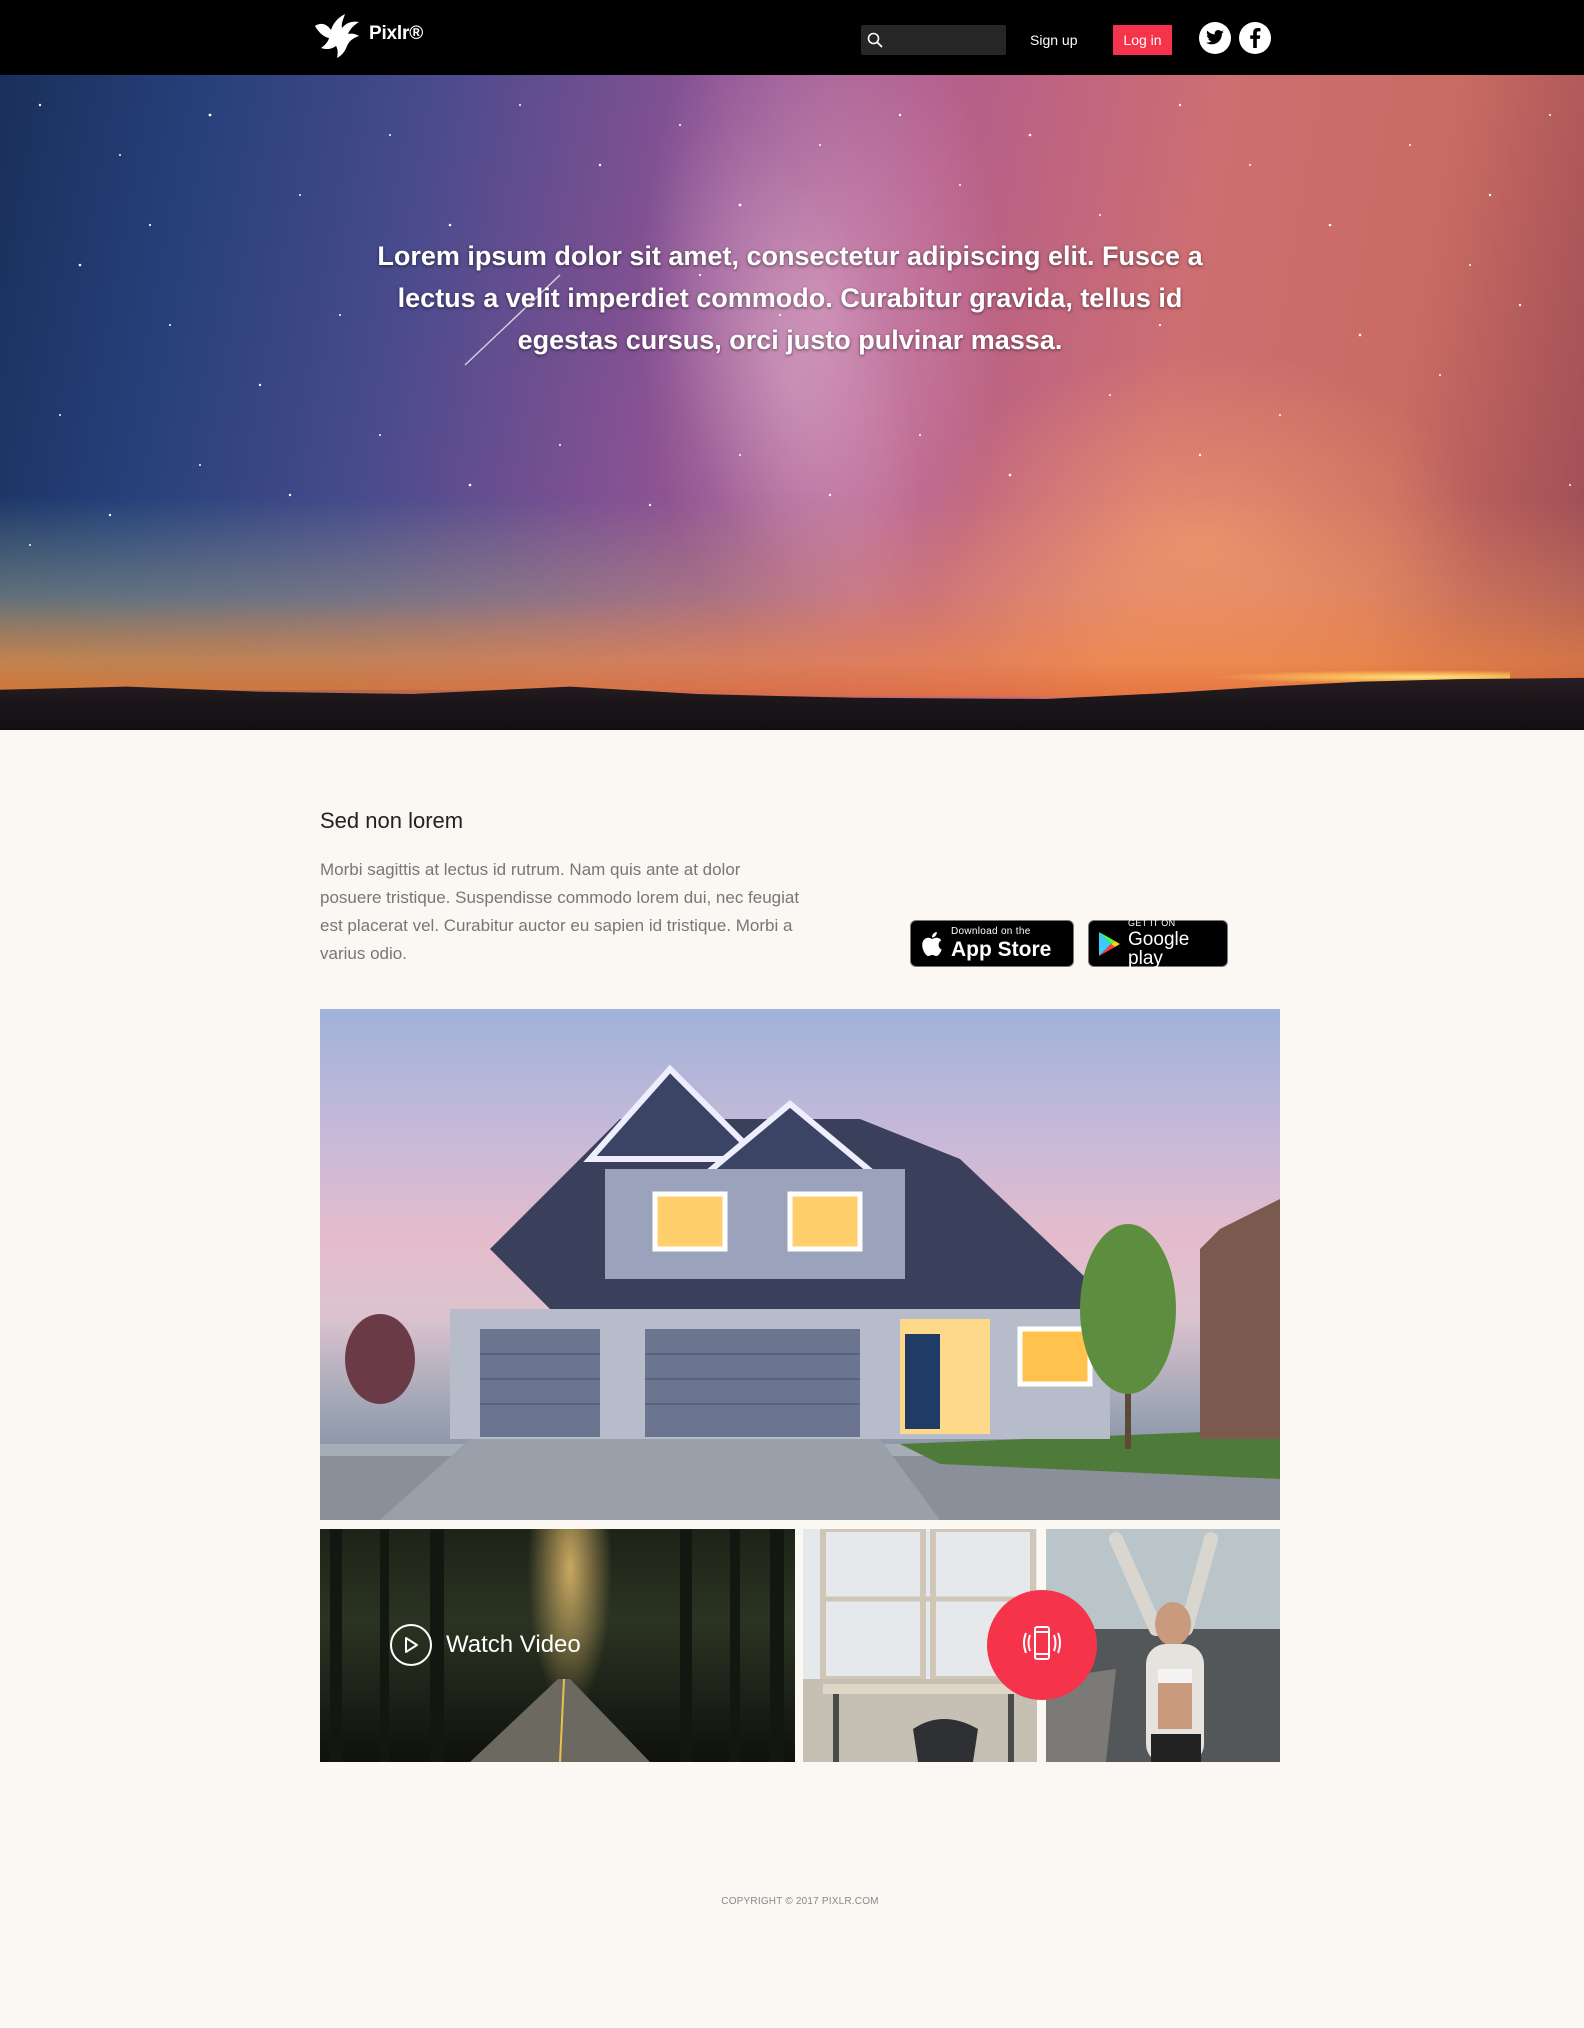  What do you see at coordinates (875, 40) in the screenshot?
I see `search-icon` at bounding box center [875, 40].